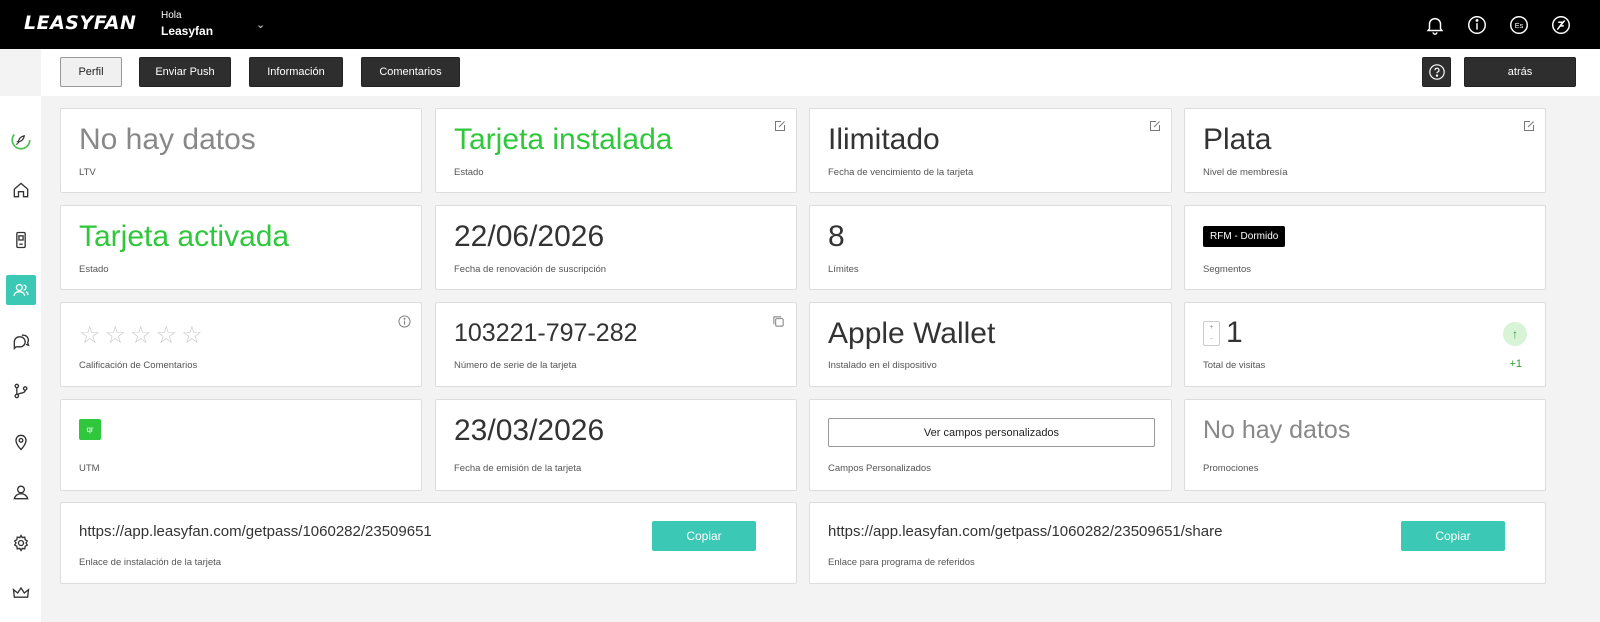 This screenshot has width=1600, height=622. I want to click on device-card: Apple Wallet Instalado en el dispositivo, so click(990, 344).